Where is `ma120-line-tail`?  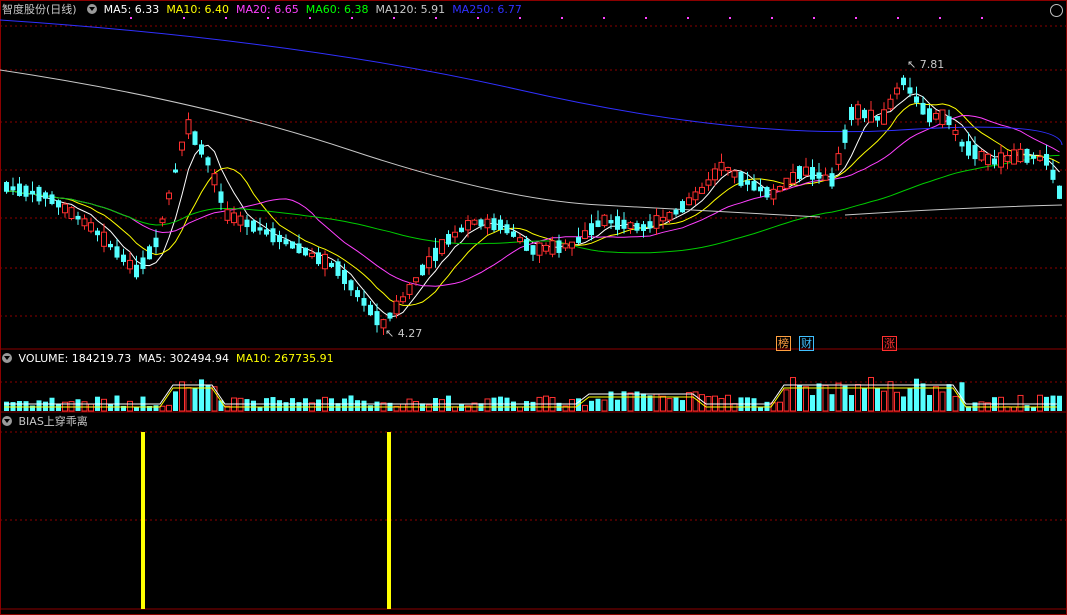
ma120-line-tail is located at coordinates (953, 210).